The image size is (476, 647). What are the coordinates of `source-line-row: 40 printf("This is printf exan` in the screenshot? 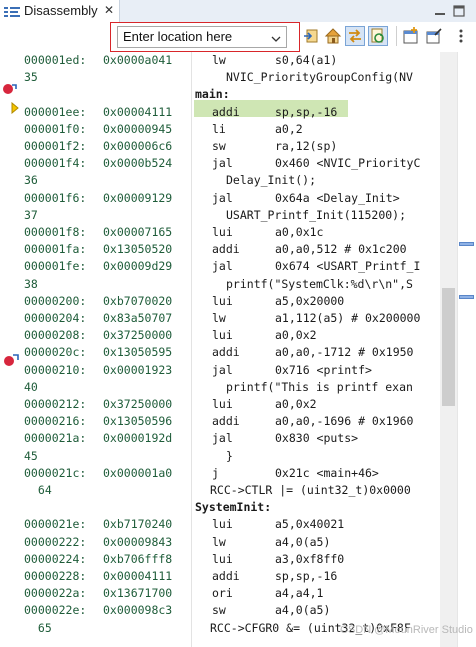 It's located at (220, 387).